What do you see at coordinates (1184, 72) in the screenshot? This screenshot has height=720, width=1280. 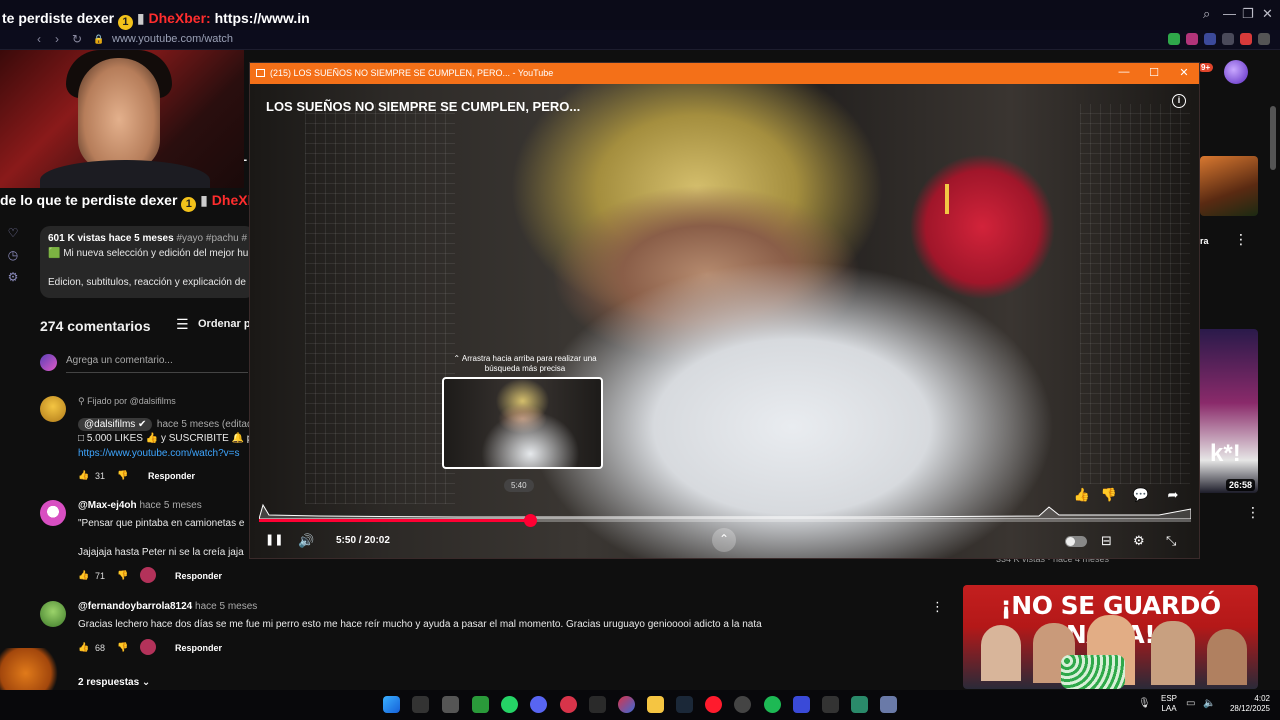 I see `pip-close-button: ✕` at bounding box center [1184, 72].